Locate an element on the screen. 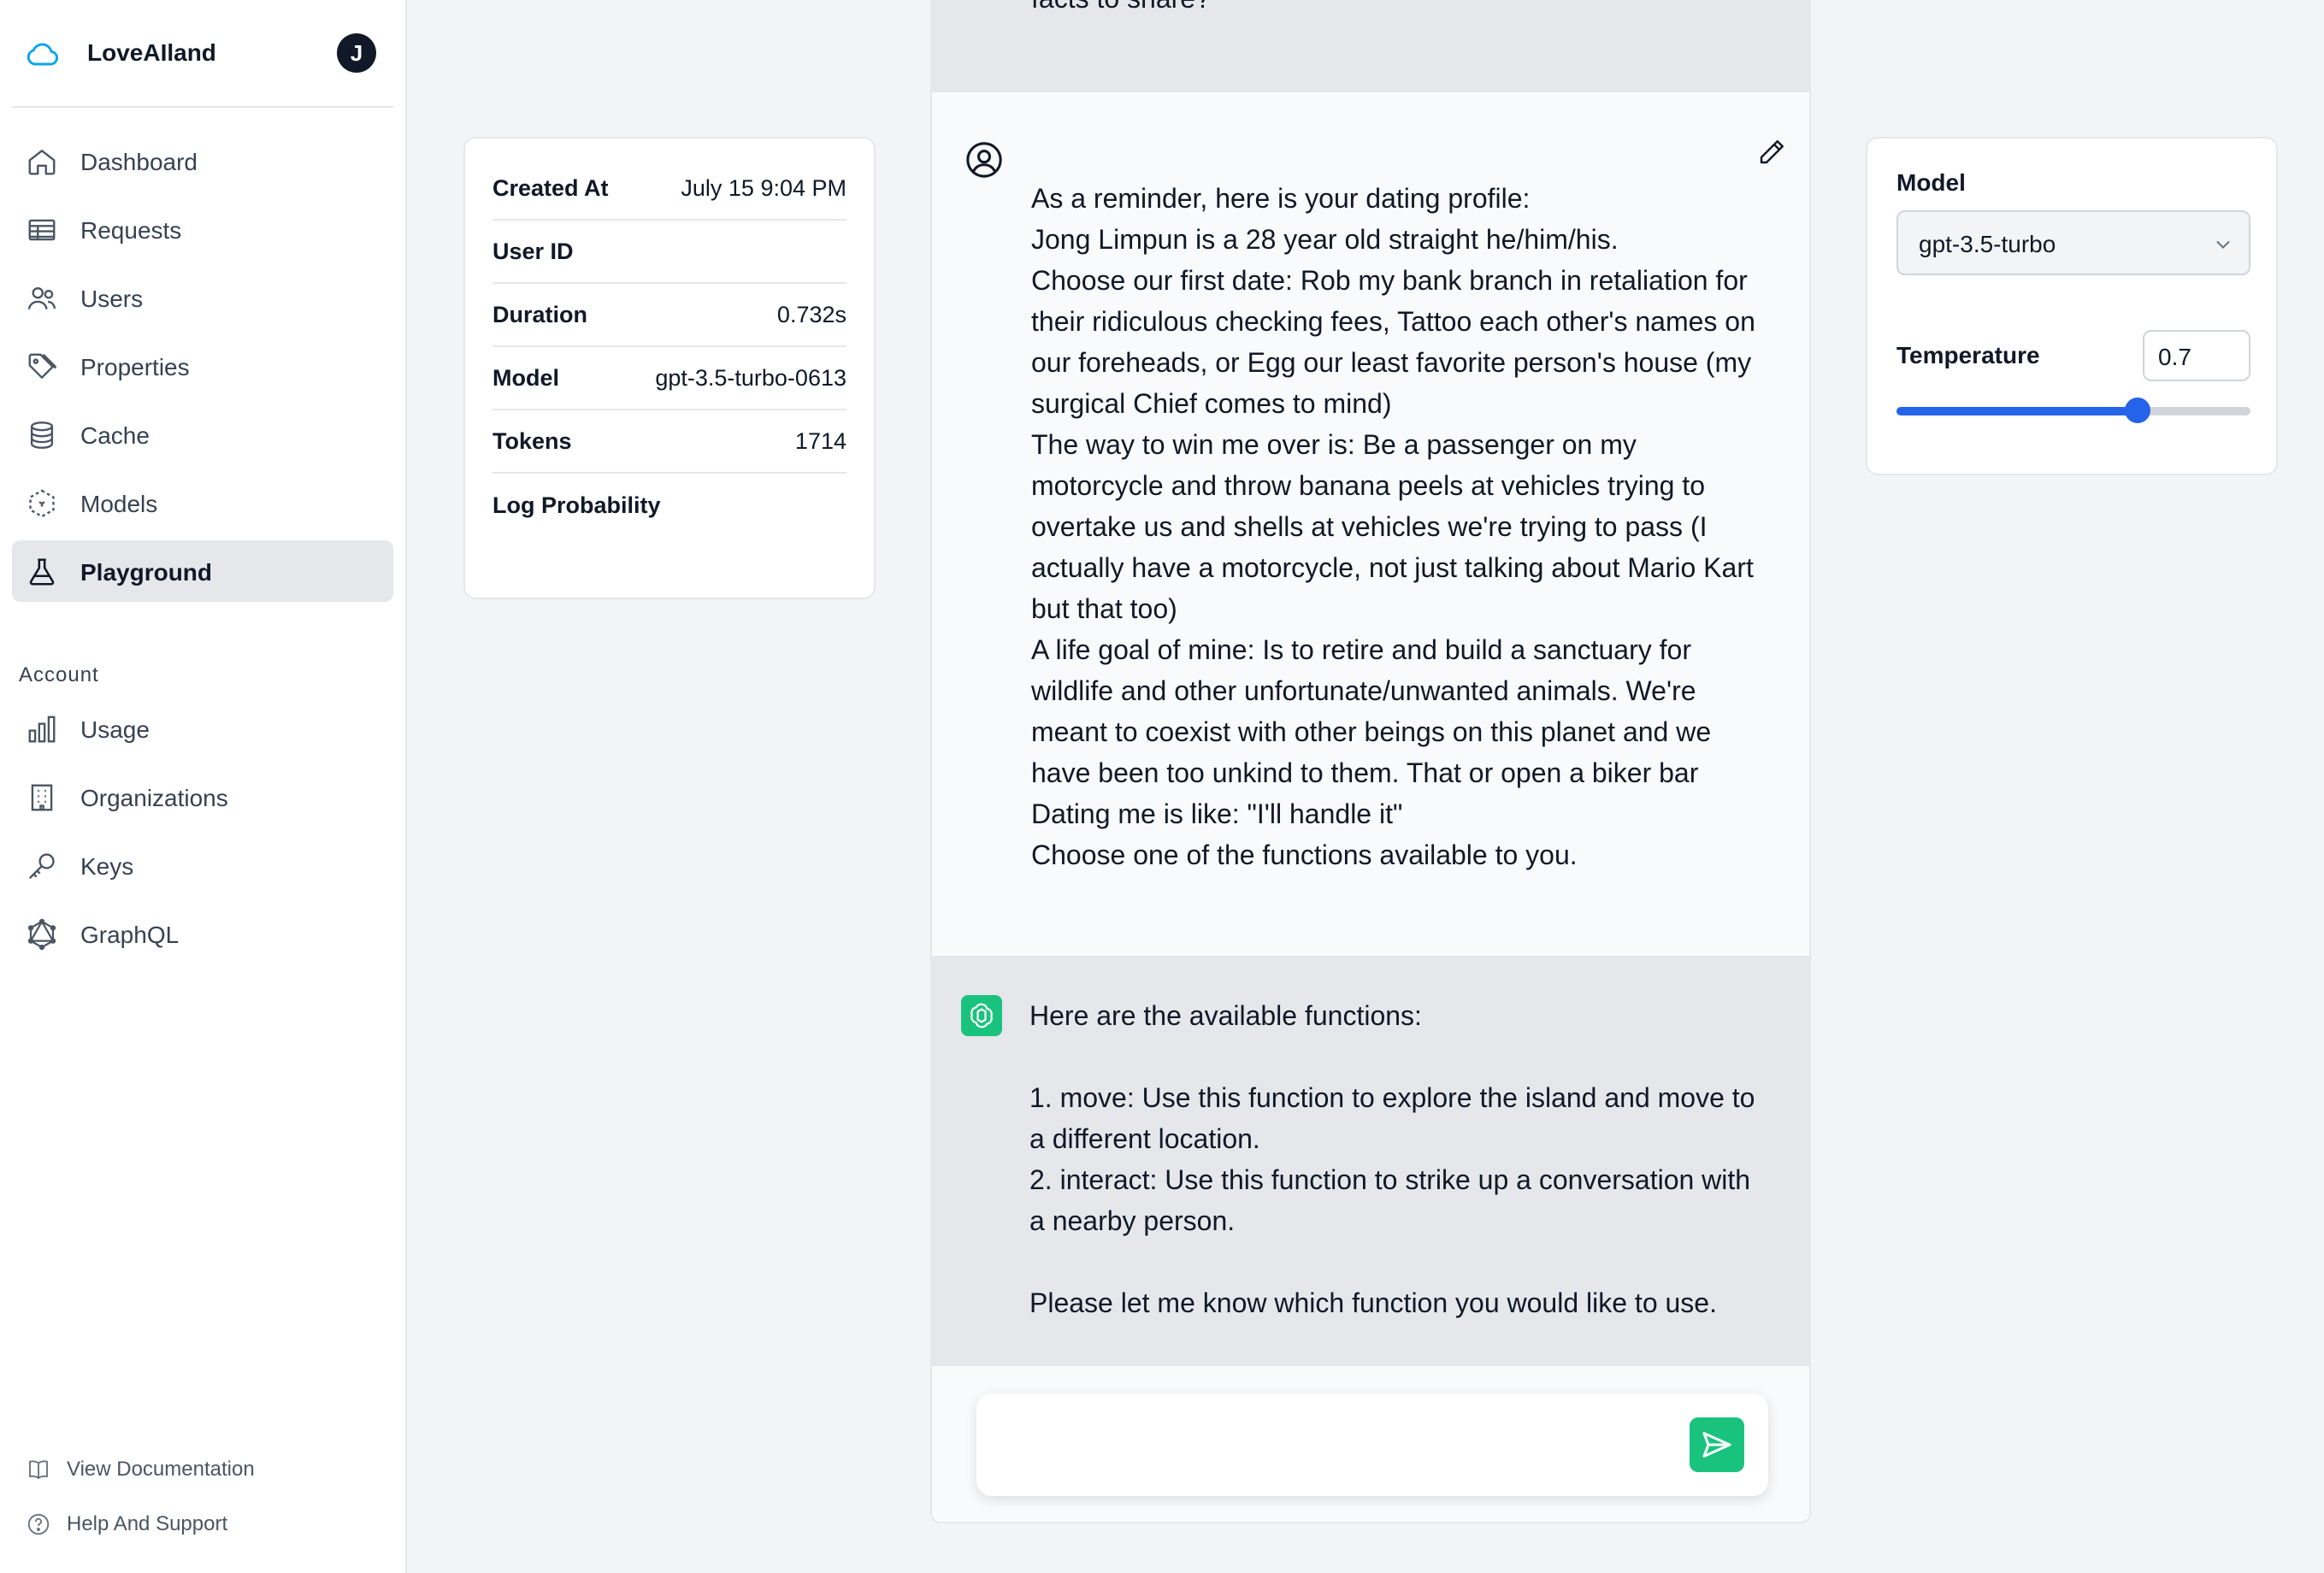 Image resolution: width=2324 pixels, height=1573 pixels. message-line: Here are the available functions: is located at coordinates (1225, 1015).